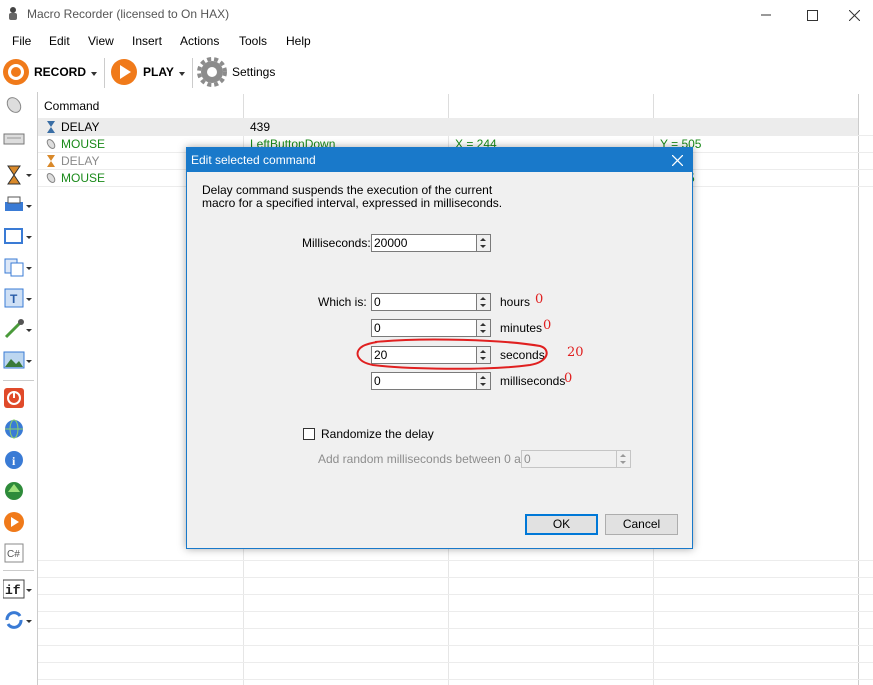 The height and width of the screenshot is (685, 873). What do you see at coordinates (14, 398) in the screenshot?
I see `power-icon` at bounding box center [14, 398].